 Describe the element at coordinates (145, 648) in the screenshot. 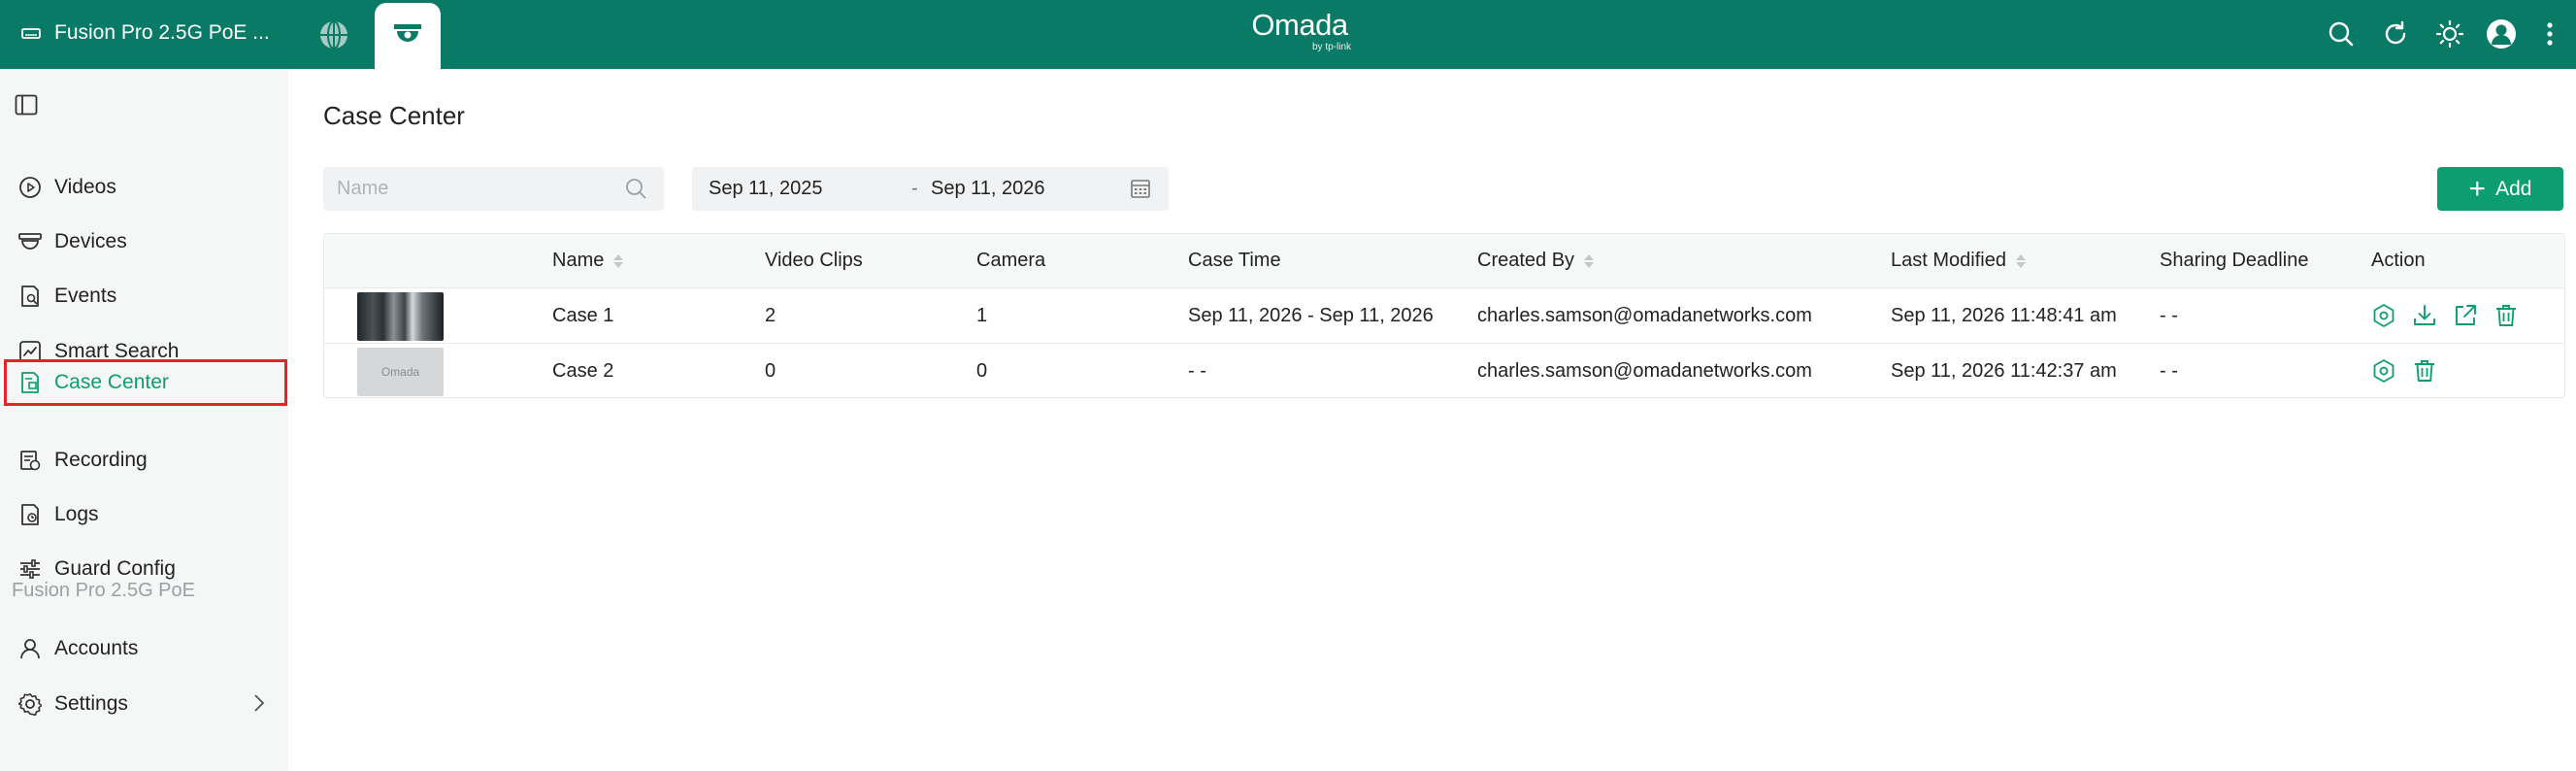

I see `sidebar-item-accounts: Accounts` at that location.